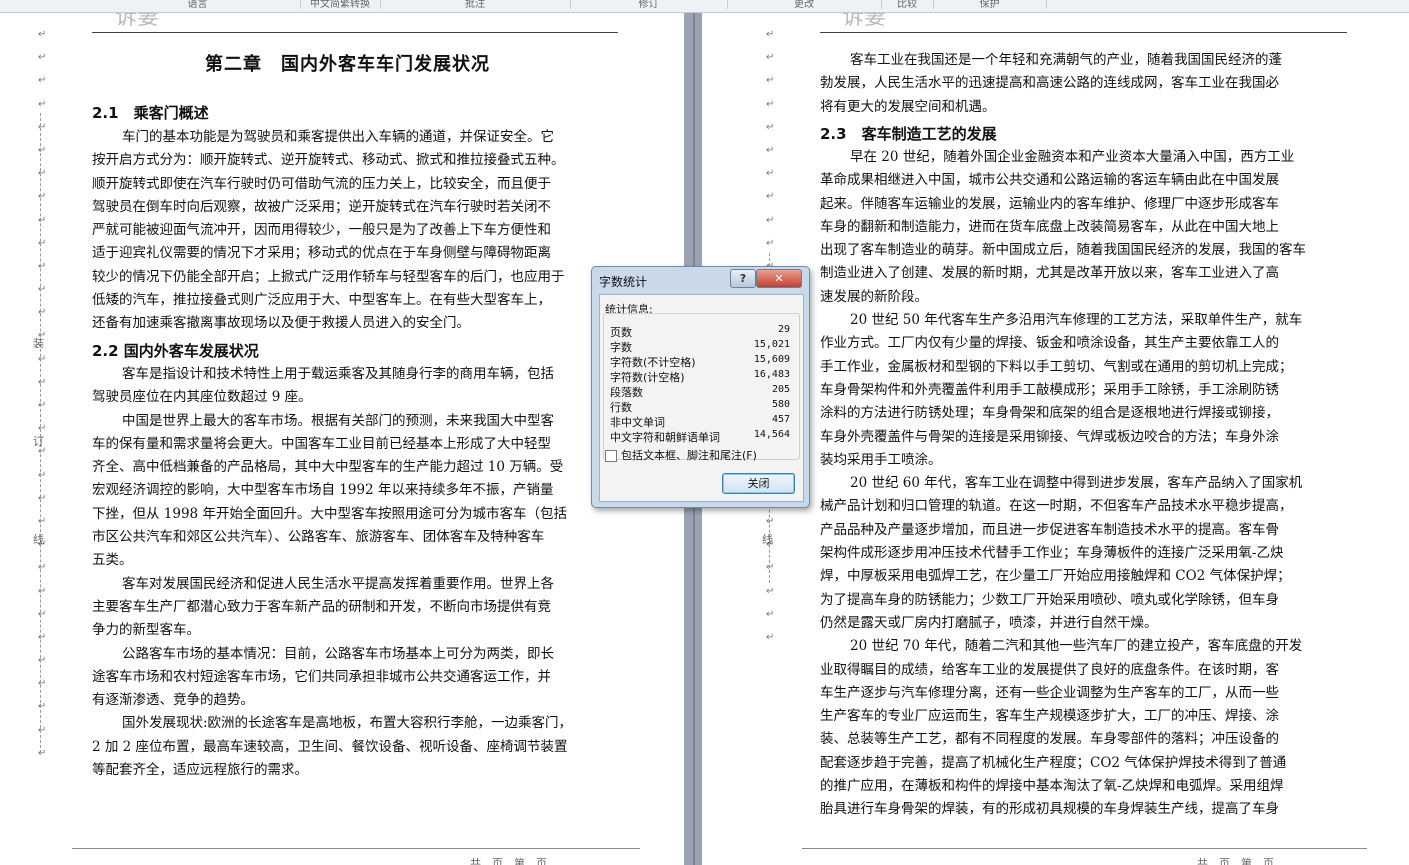 This screenshot has width=1409, height=865. What do you see at coordinates (700, 421) in the screenshot?
I see `stat-row-non-chinese-words: 非中文单词 457` at bounding box center [700, 421].